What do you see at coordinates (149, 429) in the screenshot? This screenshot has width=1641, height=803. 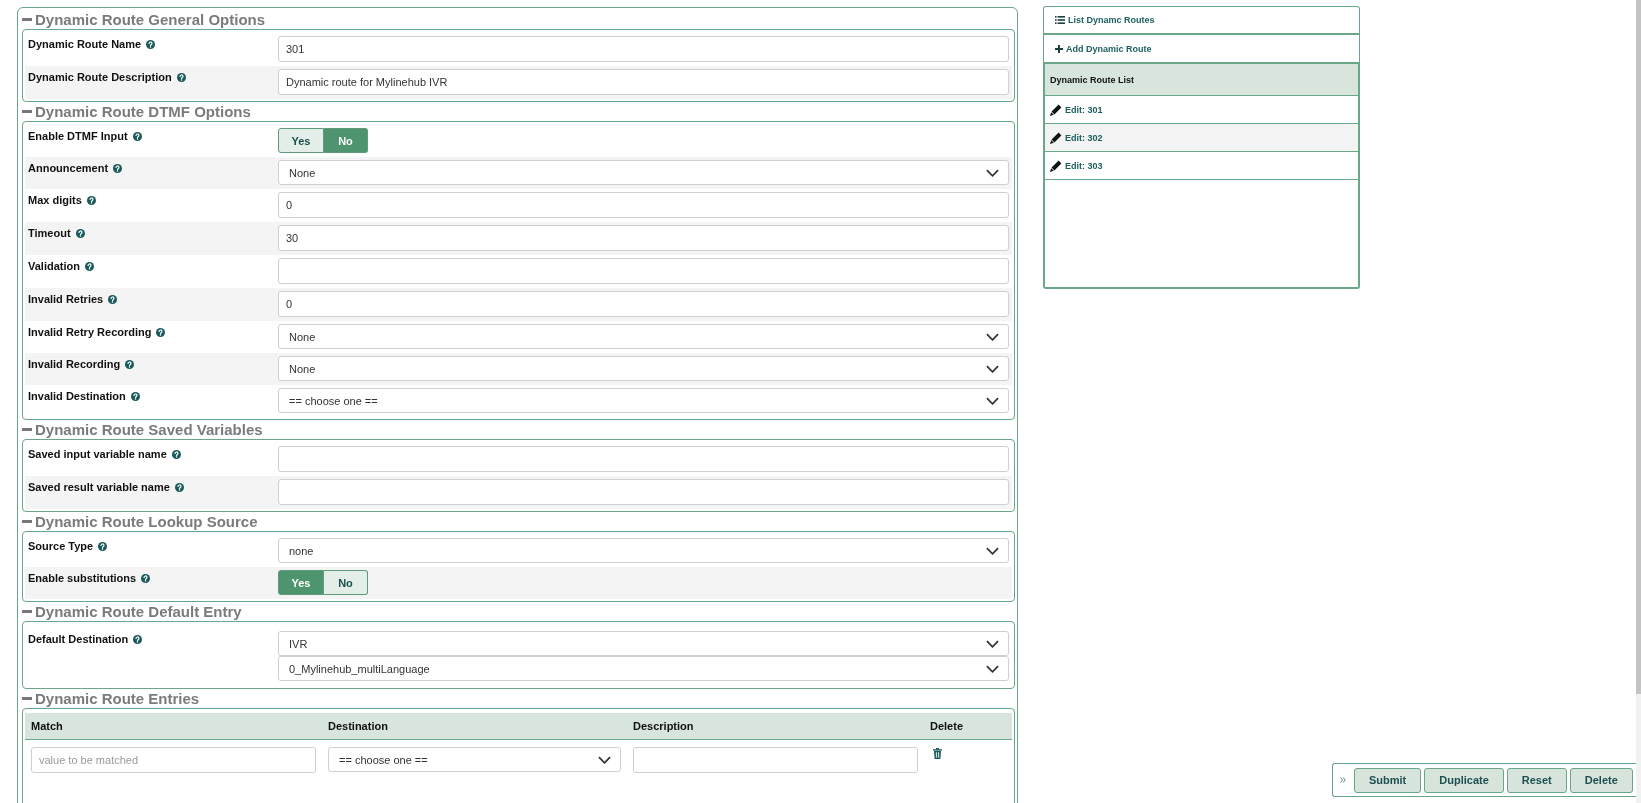 I see `section-title: Dynamic Route Saved Variables` at bounding box center [149, 429].